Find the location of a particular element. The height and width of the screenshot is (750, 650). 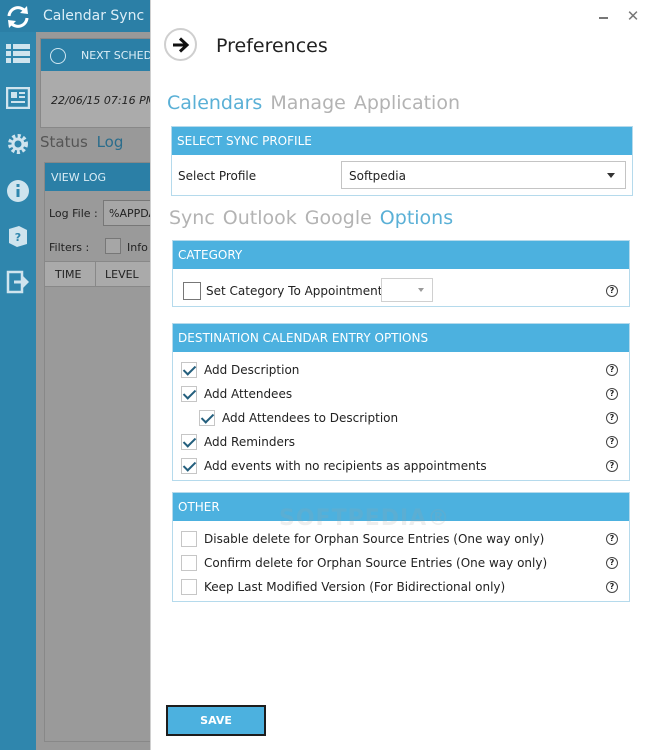

tab-google: Google is located at coordinates (338, 218).